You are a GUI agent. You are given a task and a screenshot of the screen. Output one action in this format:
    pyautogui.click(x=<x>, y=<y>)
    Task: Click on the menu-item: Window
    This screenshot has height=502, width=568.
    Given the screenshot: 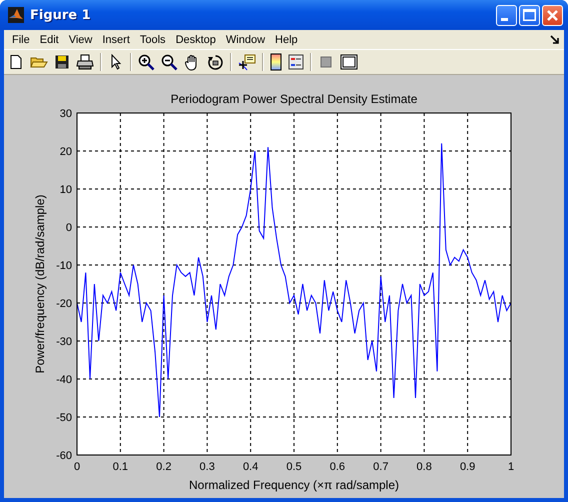 What is the action you would take?
    pyautogui.click(x=245, y=40)
    